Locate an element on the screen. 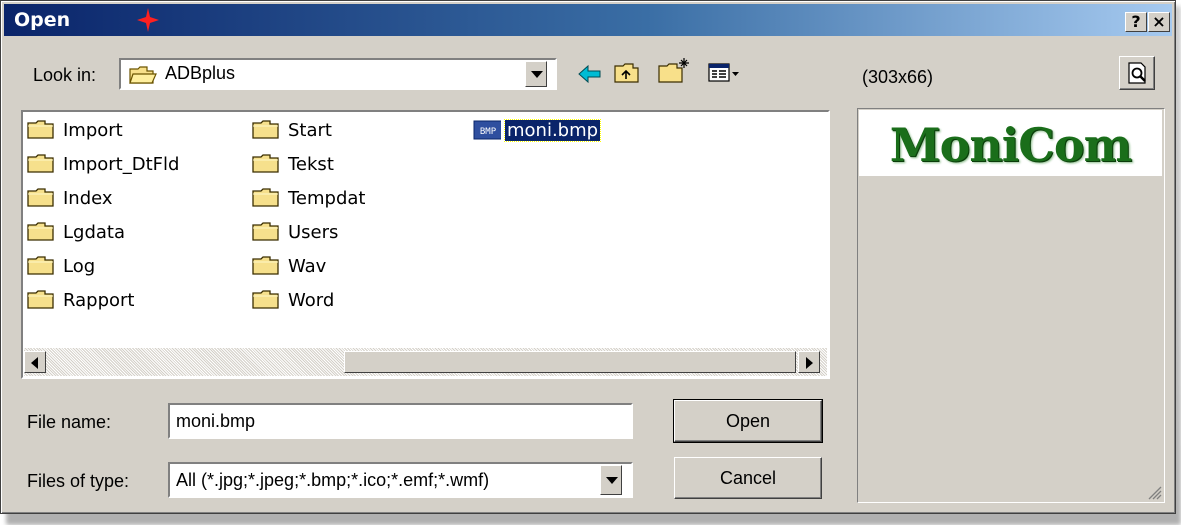  item-label: Import is located at coordinates (93, 130).